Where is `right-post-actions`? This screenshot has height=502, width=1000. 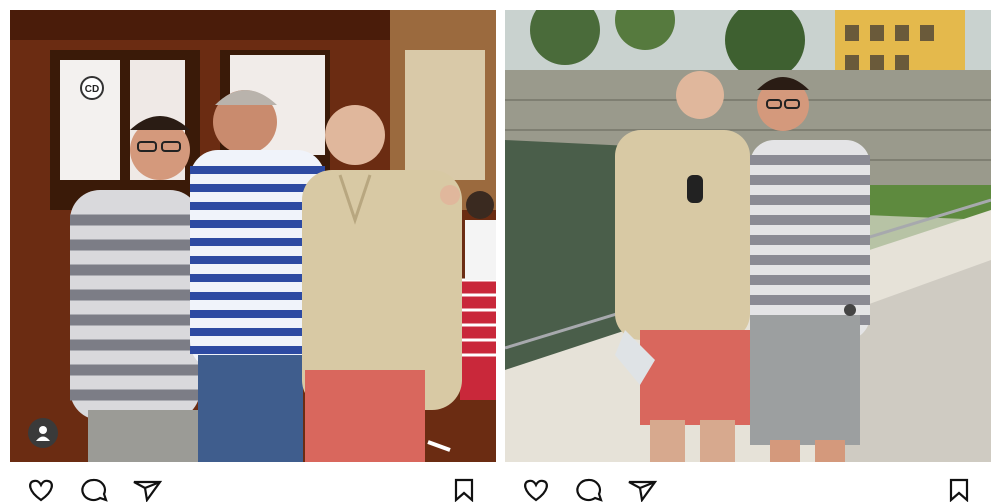
right-post-actions is located at coordinates (748, 485).